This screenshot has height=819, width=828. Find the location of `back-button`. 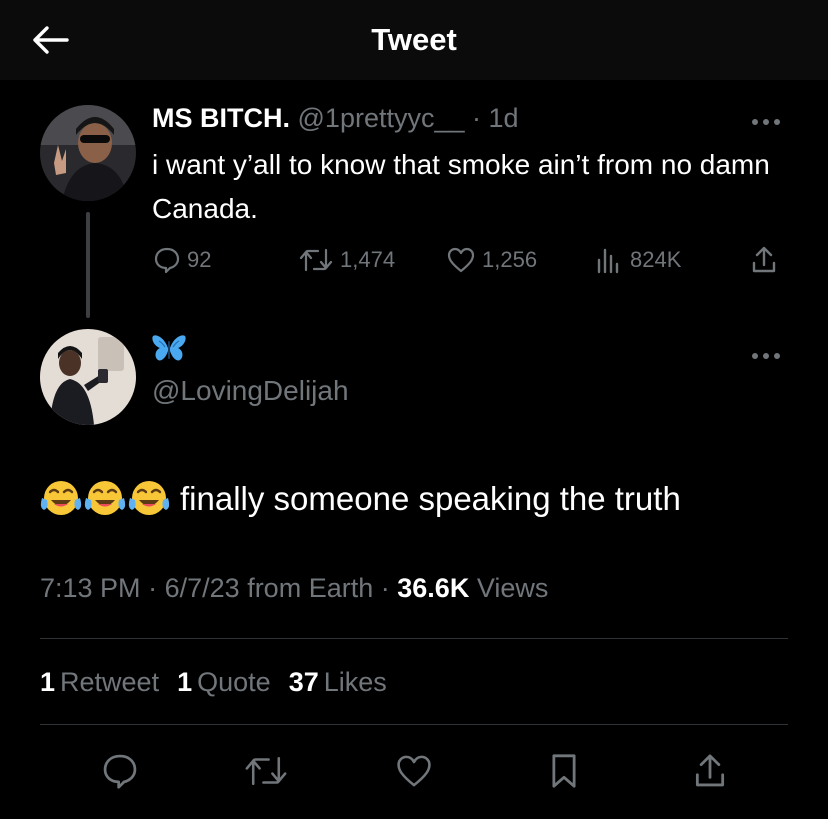

back-button is located at coordinates (50, 40).